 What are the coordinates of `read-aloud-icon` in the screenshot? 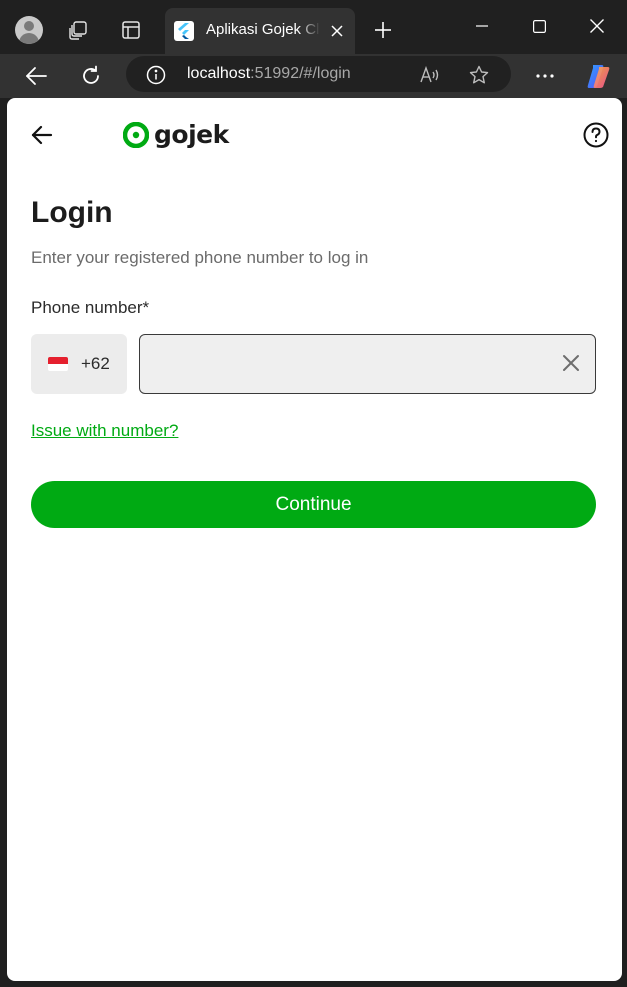 It's located at (430, 75).